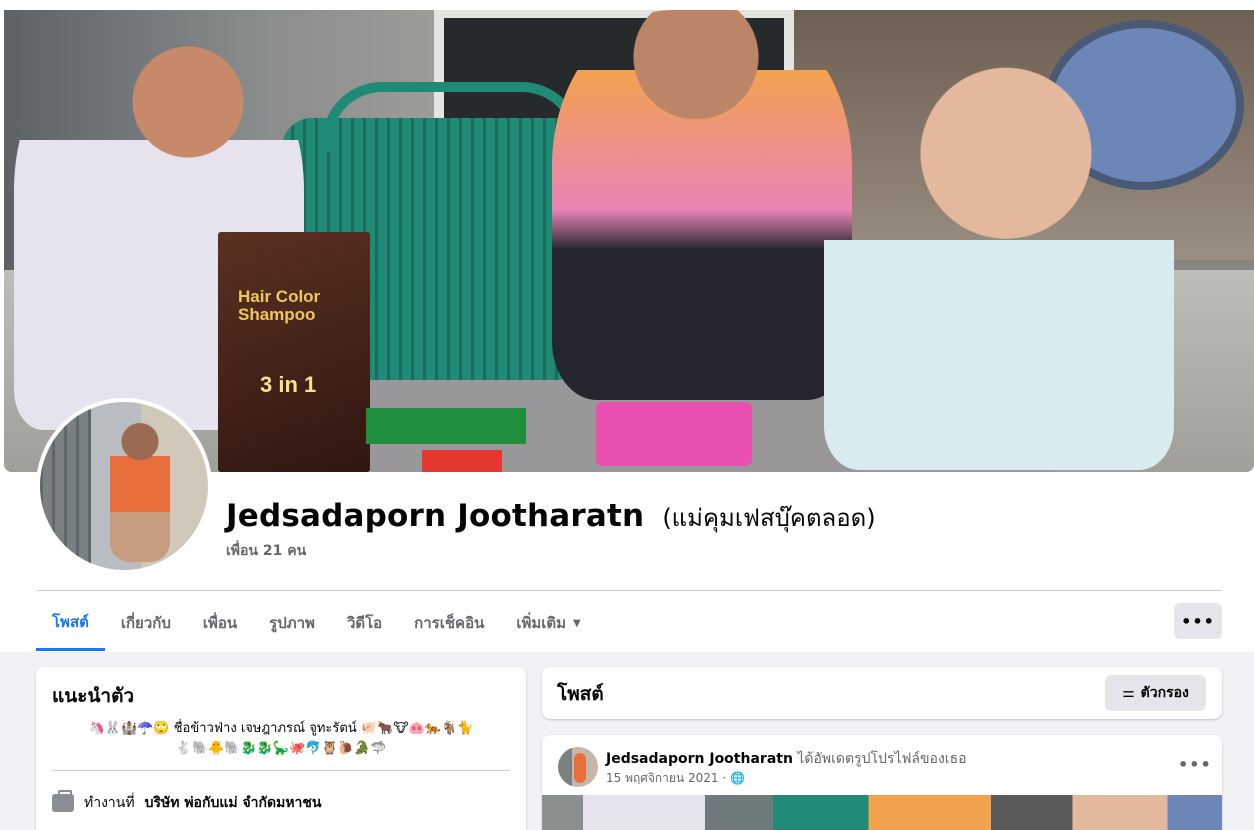 This screenshot has height=830, width=1254. What do you see at coordinates (1195, 764) in the screenshot?
I see `post-options-button: •••` at bounding box center [1195, 764].